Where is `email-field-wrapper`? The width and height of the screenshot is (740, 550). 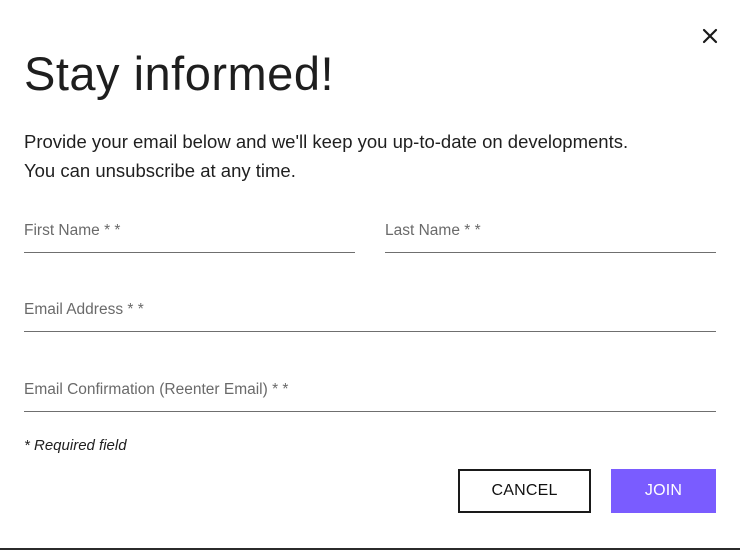 email-field-wrapper is located at coordinates (370, 311).